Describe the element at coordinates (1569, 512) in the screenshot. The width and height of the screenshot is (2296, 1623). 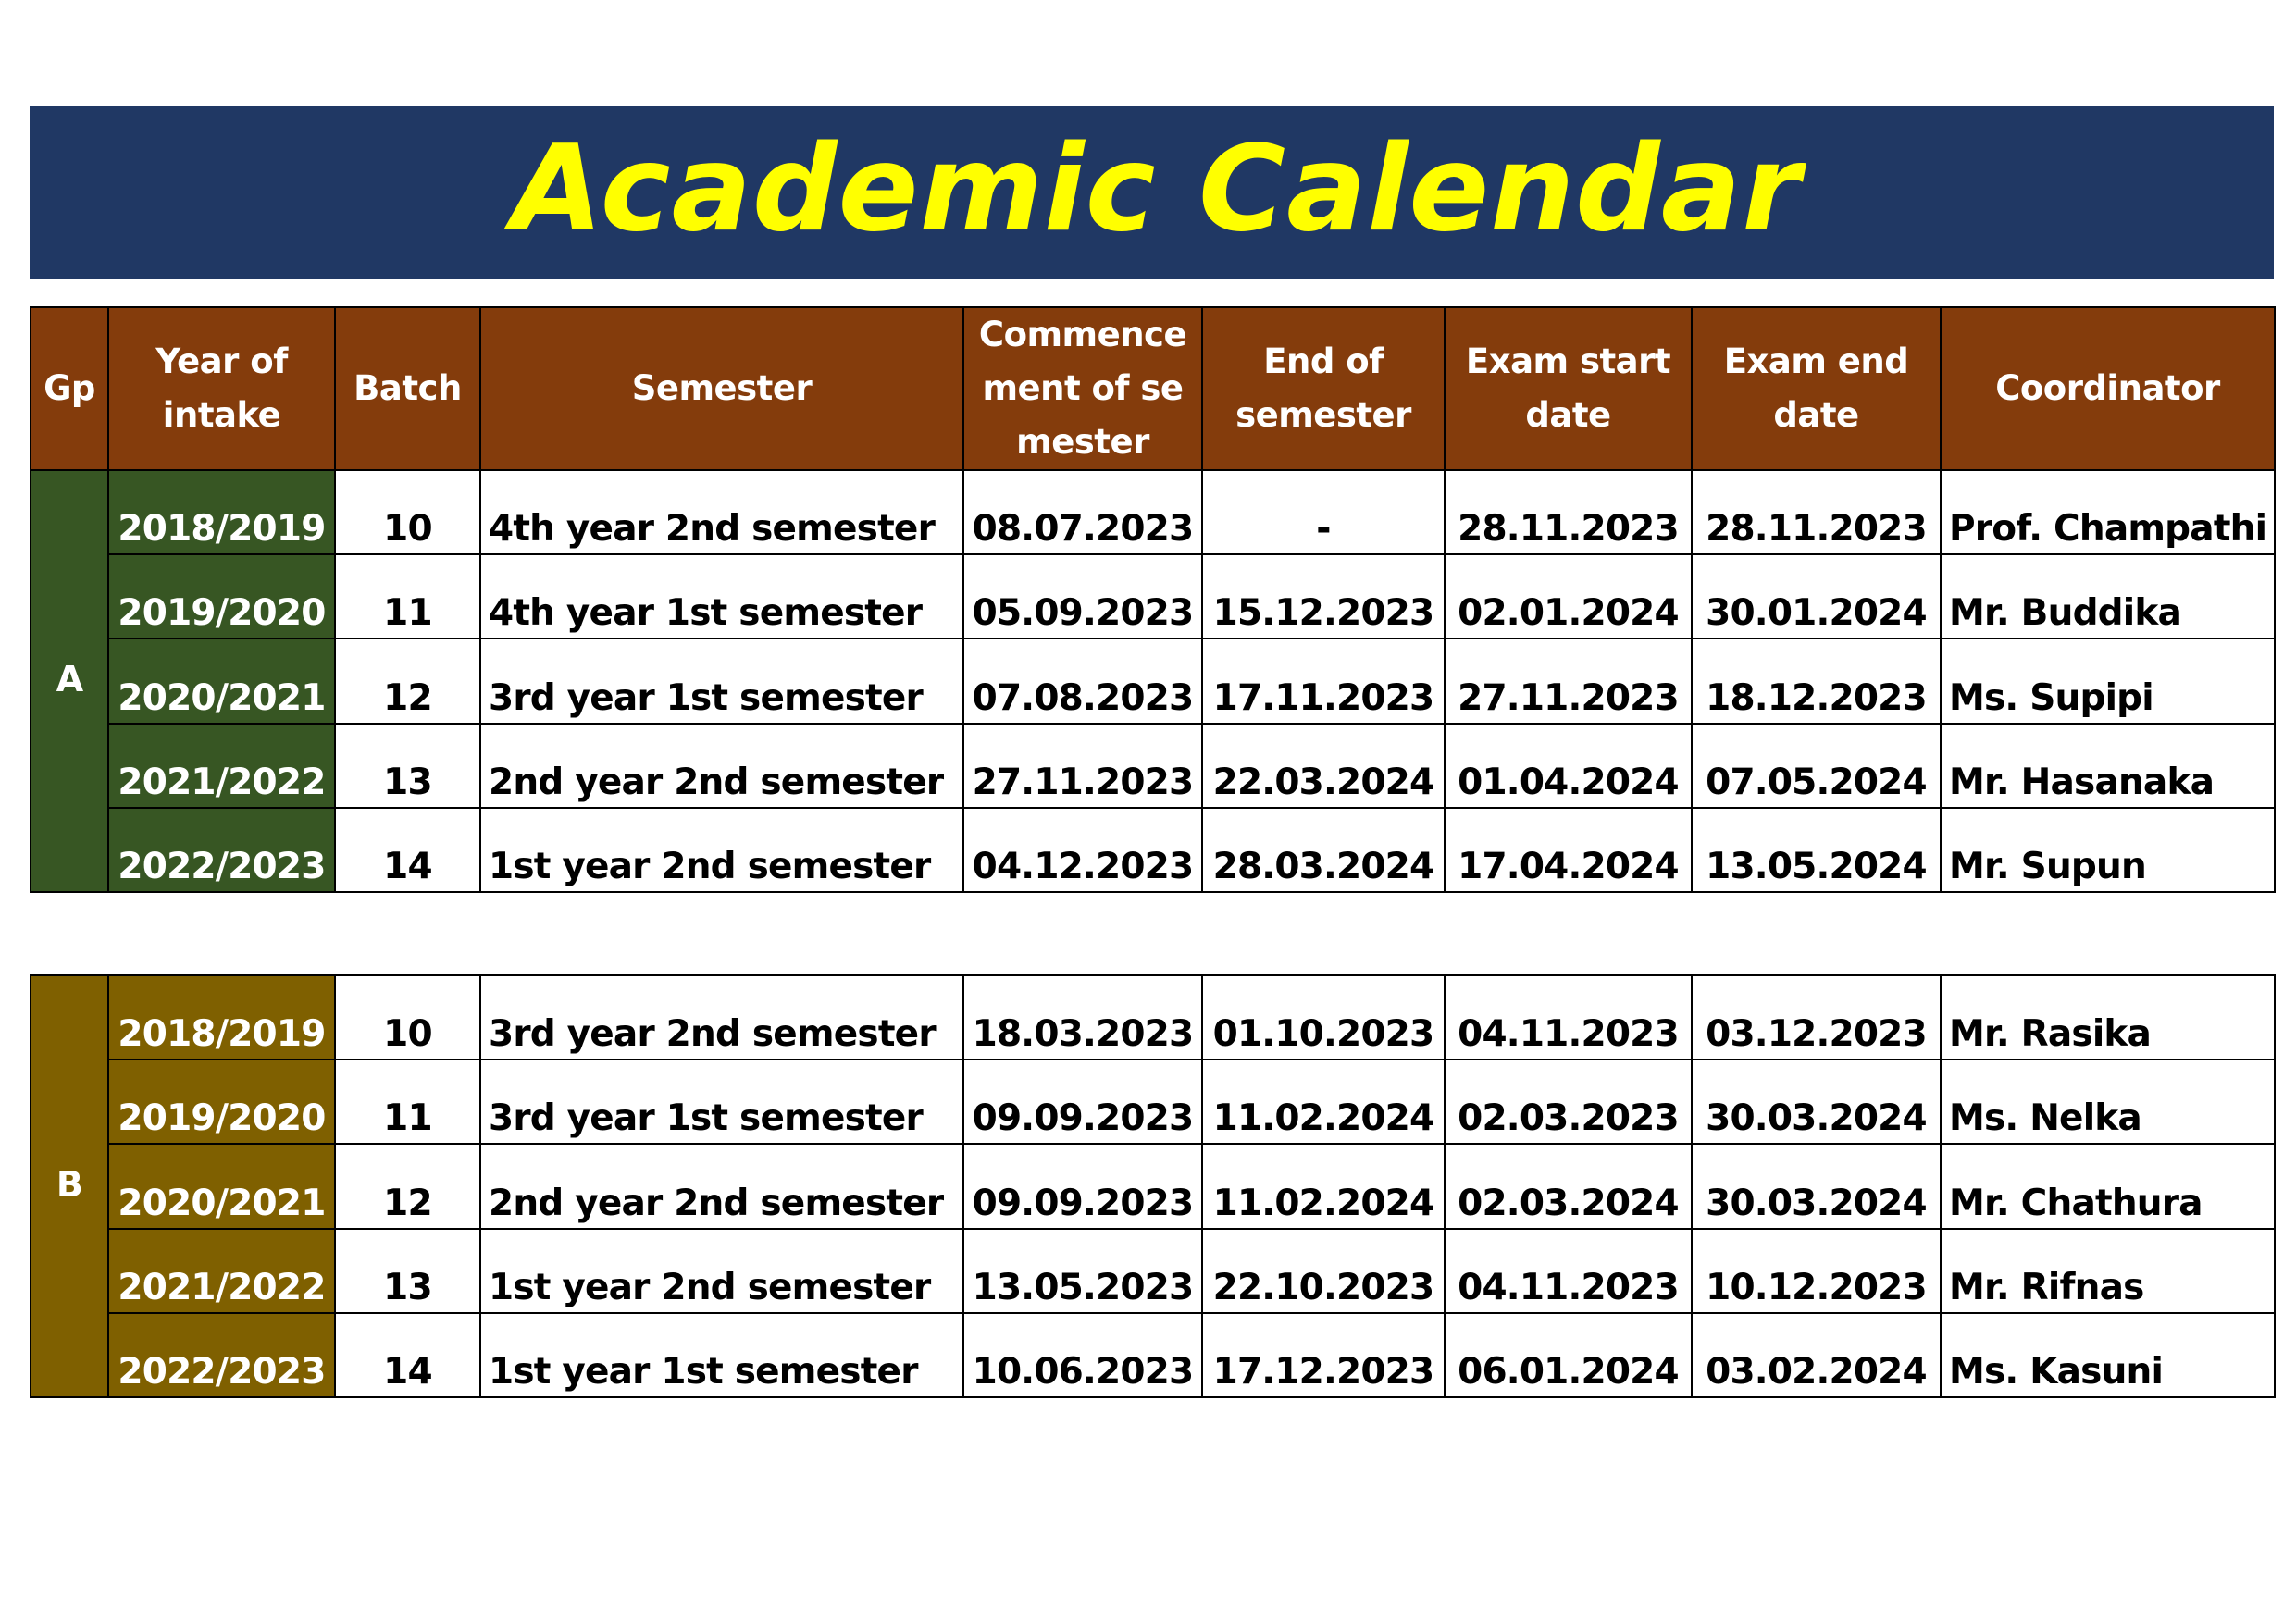
I see `exam-start-cell: 28.11.2023` at that location.